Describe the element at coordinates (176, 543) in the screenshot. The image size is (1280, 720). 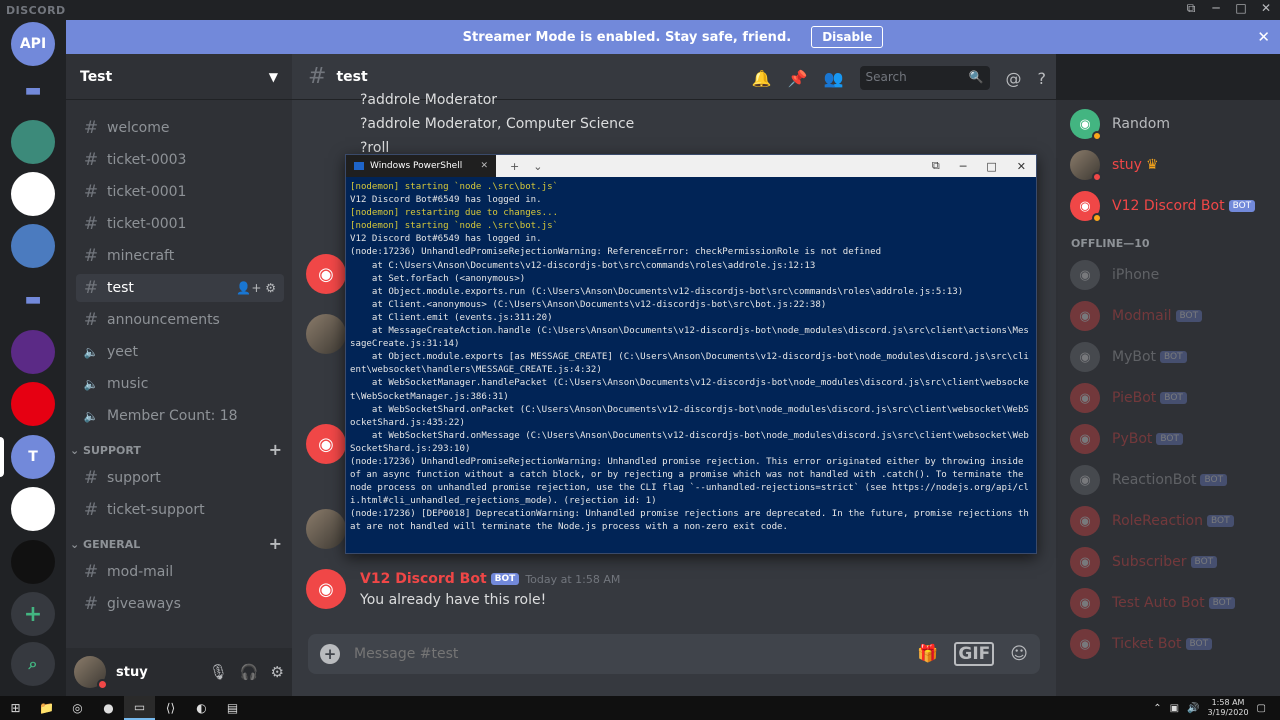
I see `category-general: ⌄ GENERAL +` at that location.